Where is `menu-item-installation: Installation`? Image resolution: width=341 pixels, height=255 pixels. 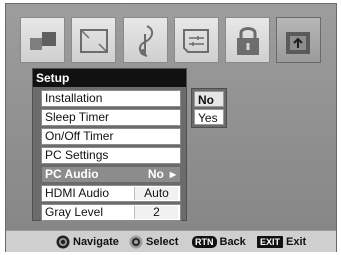 menu-item-installation: Installation is located at coordinates (111, 98).